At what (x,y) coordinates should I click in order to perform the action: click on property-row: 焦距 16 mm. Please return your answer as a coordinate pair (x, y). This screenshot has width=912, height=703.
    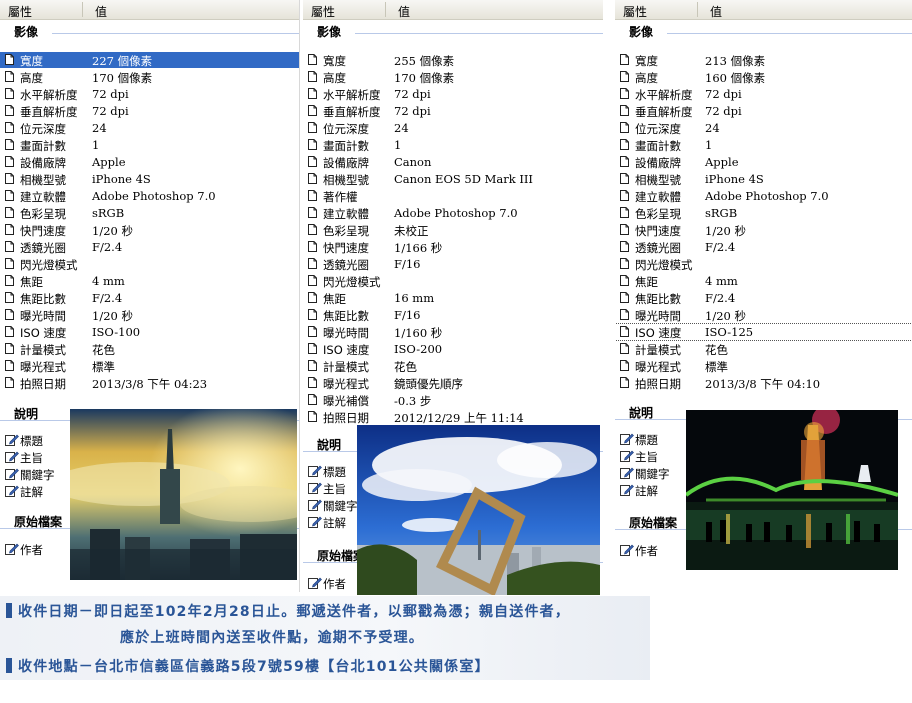
    Looking at the image, I should click on (453, 298).